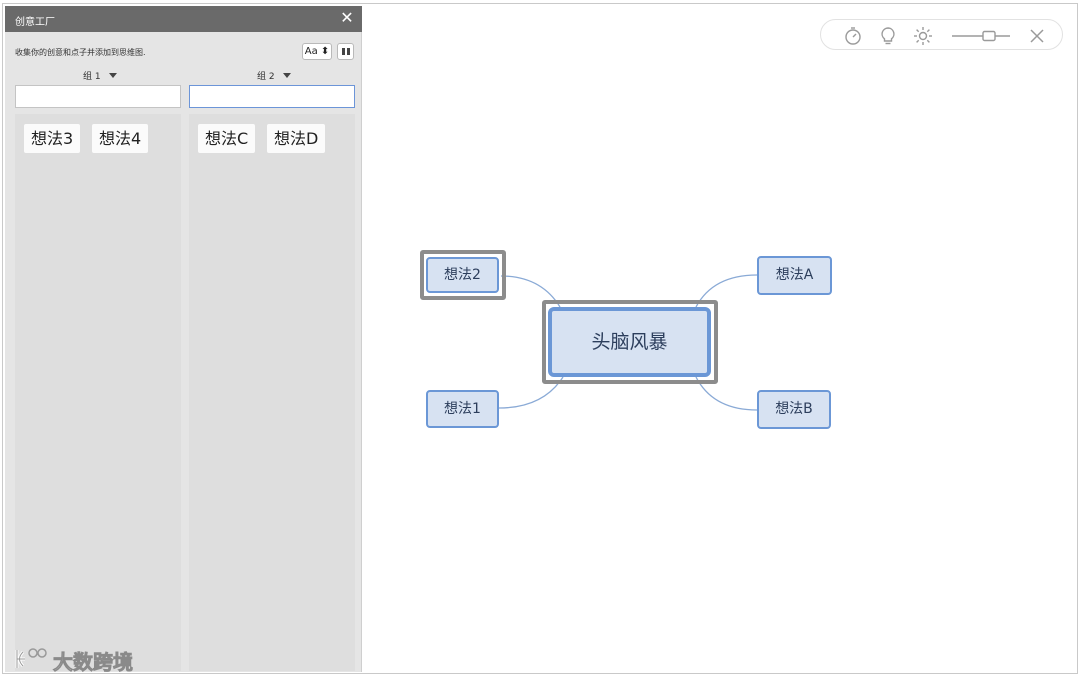 The image size is (1080, 676). Describe the element at coordinates (120, 138) in the screenshot. I see `idea-chip: 想法4` at that location.